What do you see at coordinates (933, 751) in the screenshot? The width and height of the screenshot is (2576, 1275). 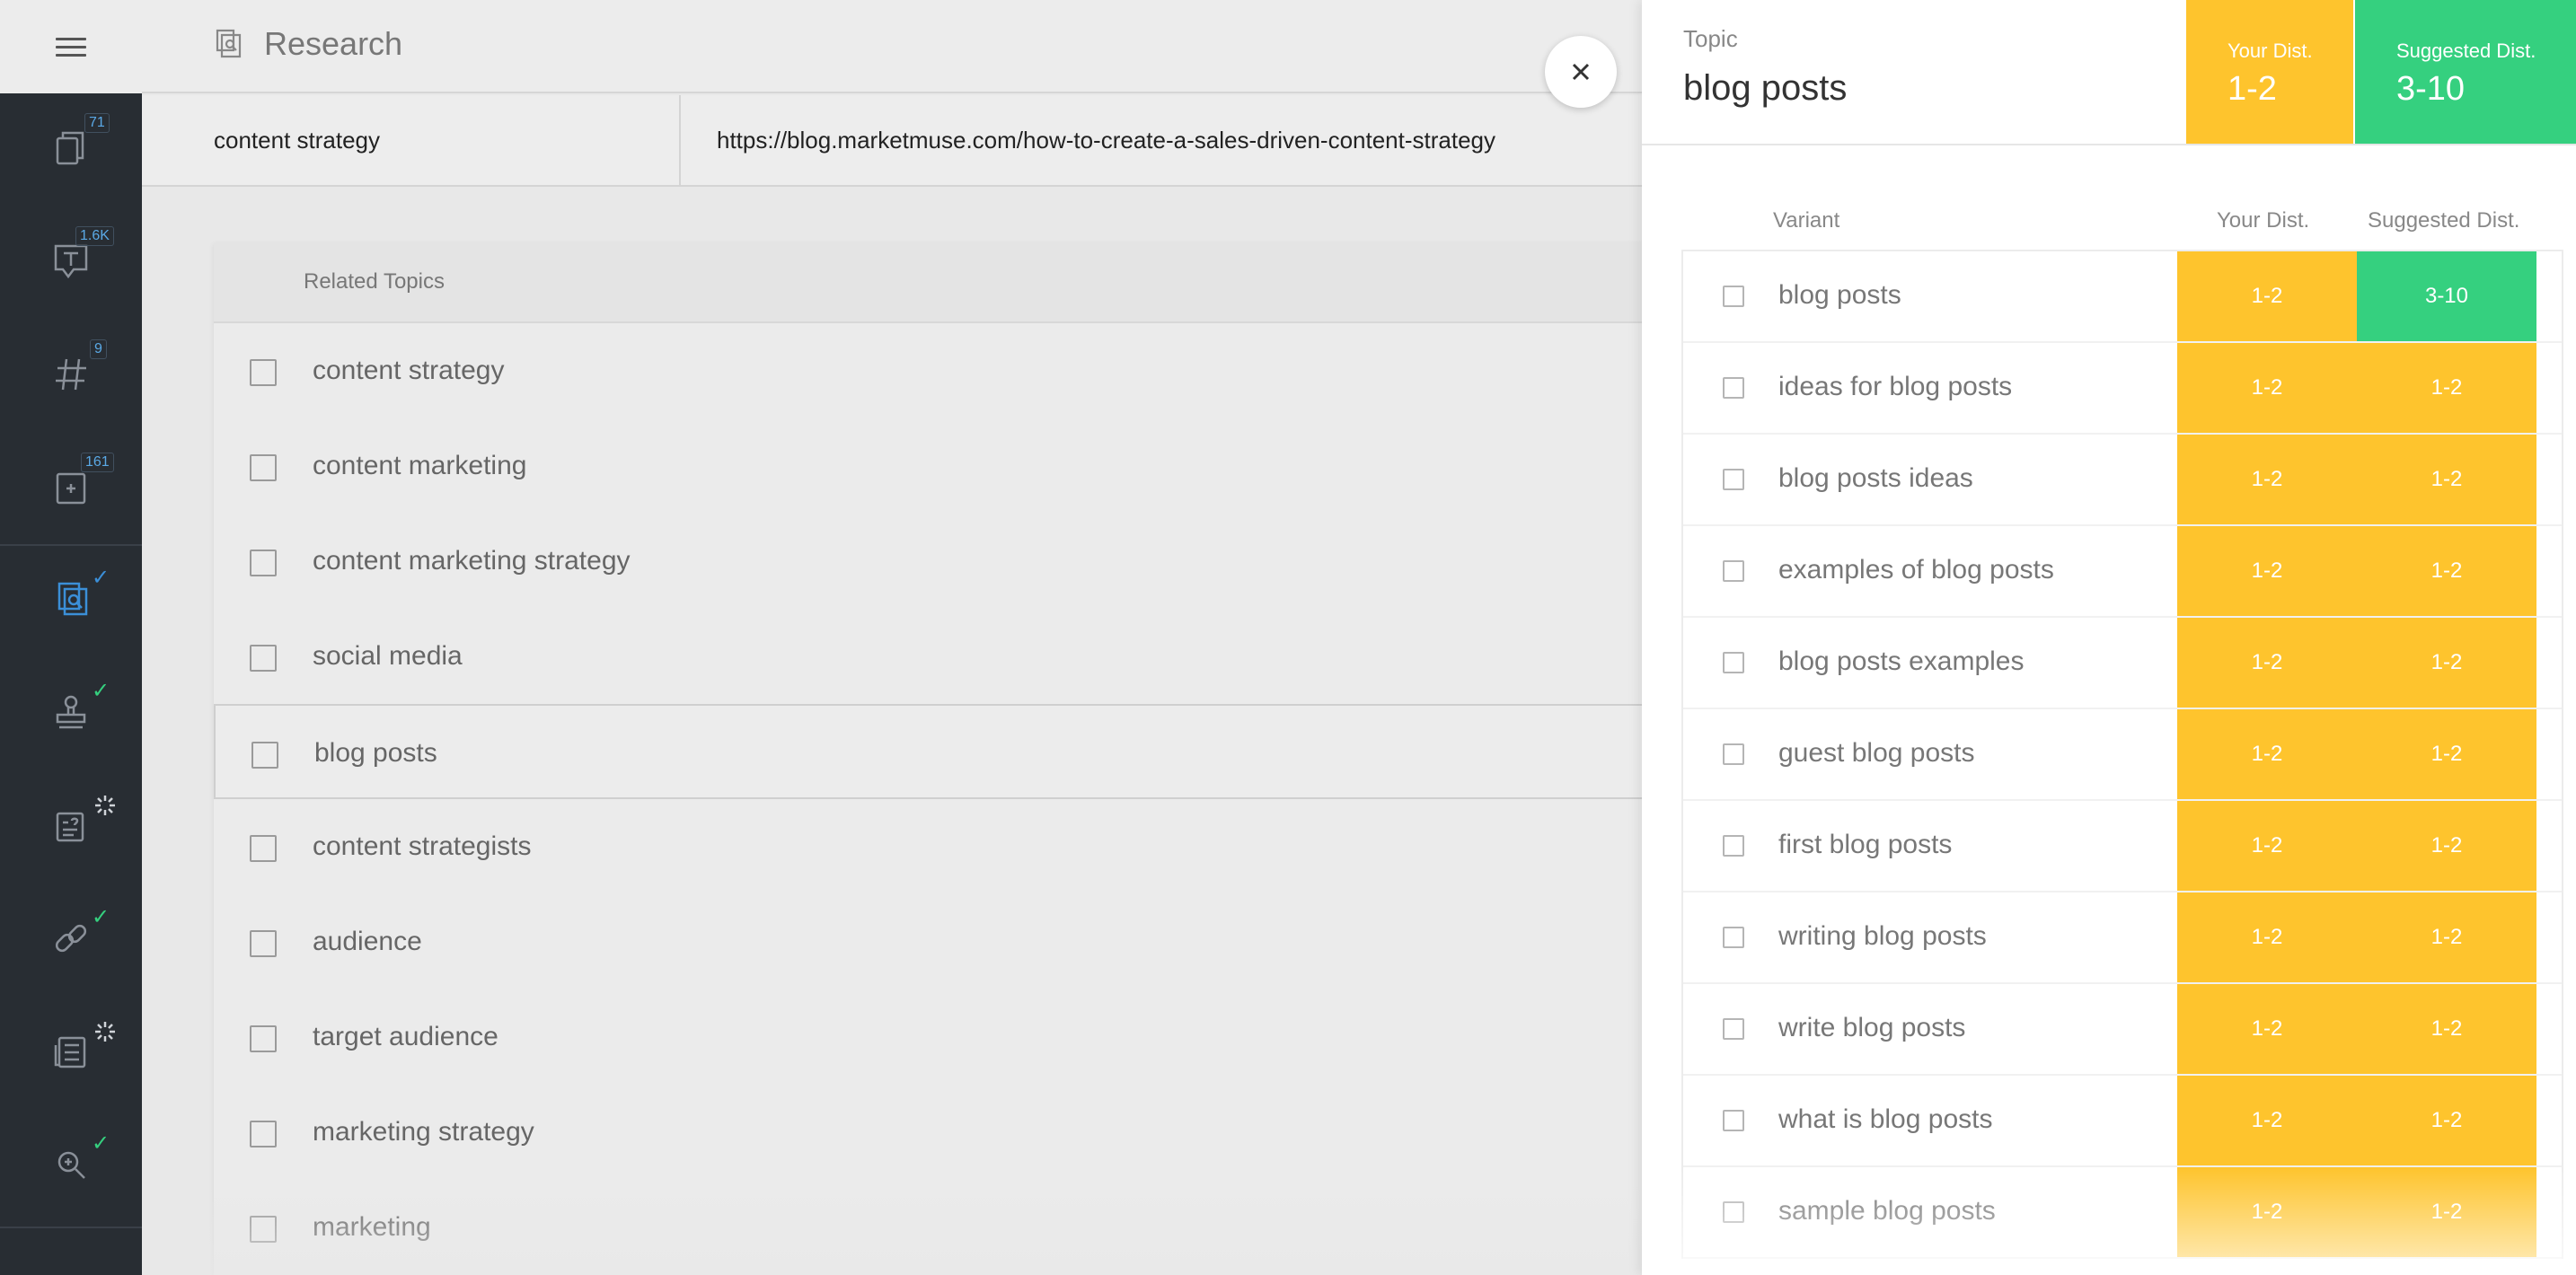 I see `topic-row: blog posts` at bounding box center [933, 751].